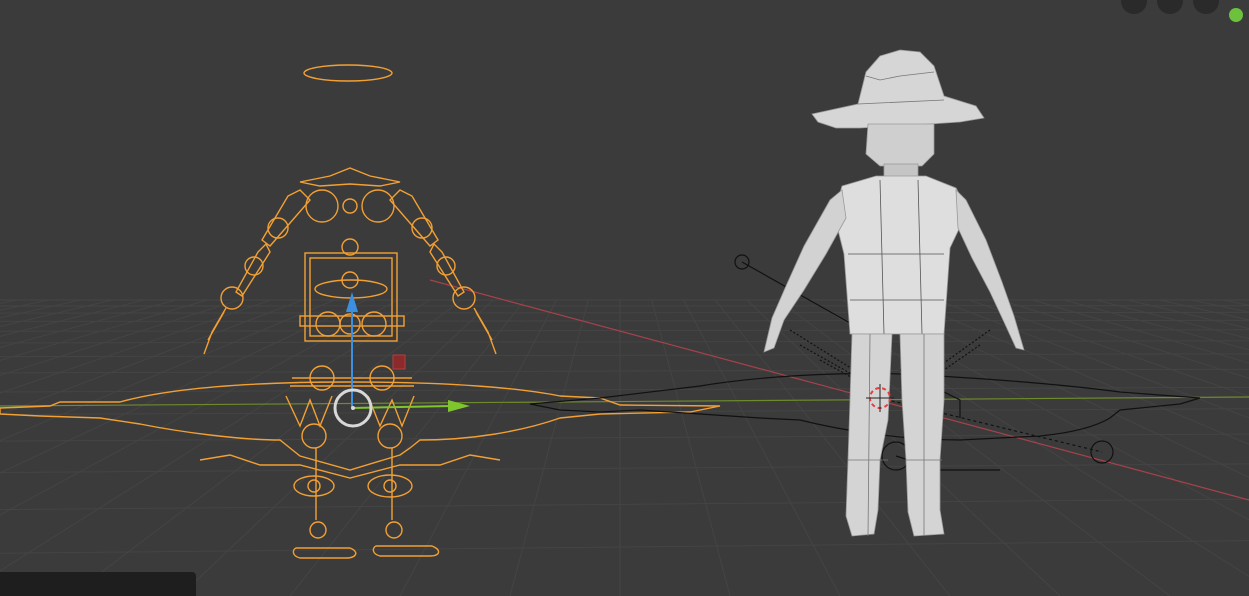 This screenshot has width=1249, height=596. I want to click on status-panel, so click(98, 584).